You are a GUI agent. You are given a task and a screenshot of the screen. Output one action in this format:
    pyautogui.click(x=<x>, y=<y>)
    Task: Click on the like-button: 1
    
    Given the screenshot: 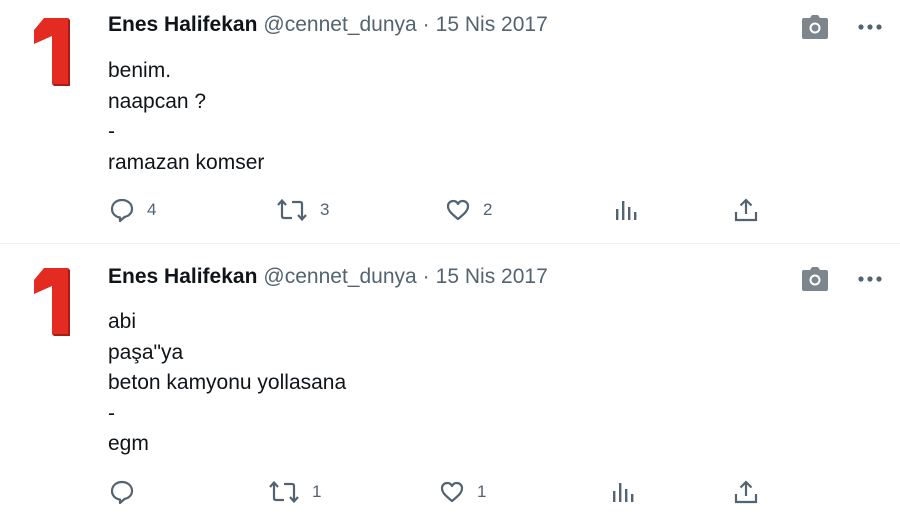 What is the action you would take?
    pyautogui.click(x=462, y=492)
    